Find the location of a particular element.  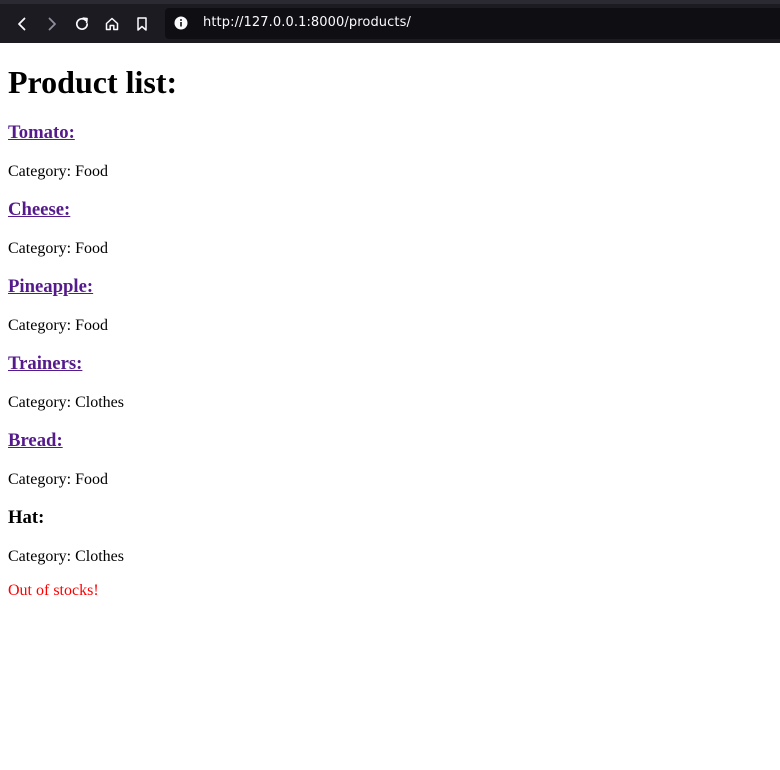

product-heading: Cheese: is located at coordinates (390, 210).